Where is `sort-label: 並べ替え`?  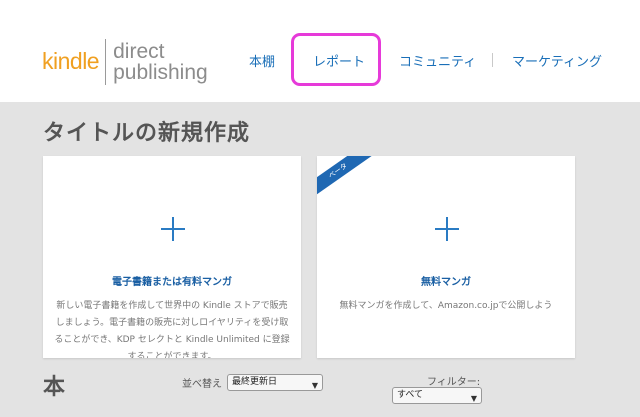
sort-label: 並べ替え is located at coordinates (202, 384).